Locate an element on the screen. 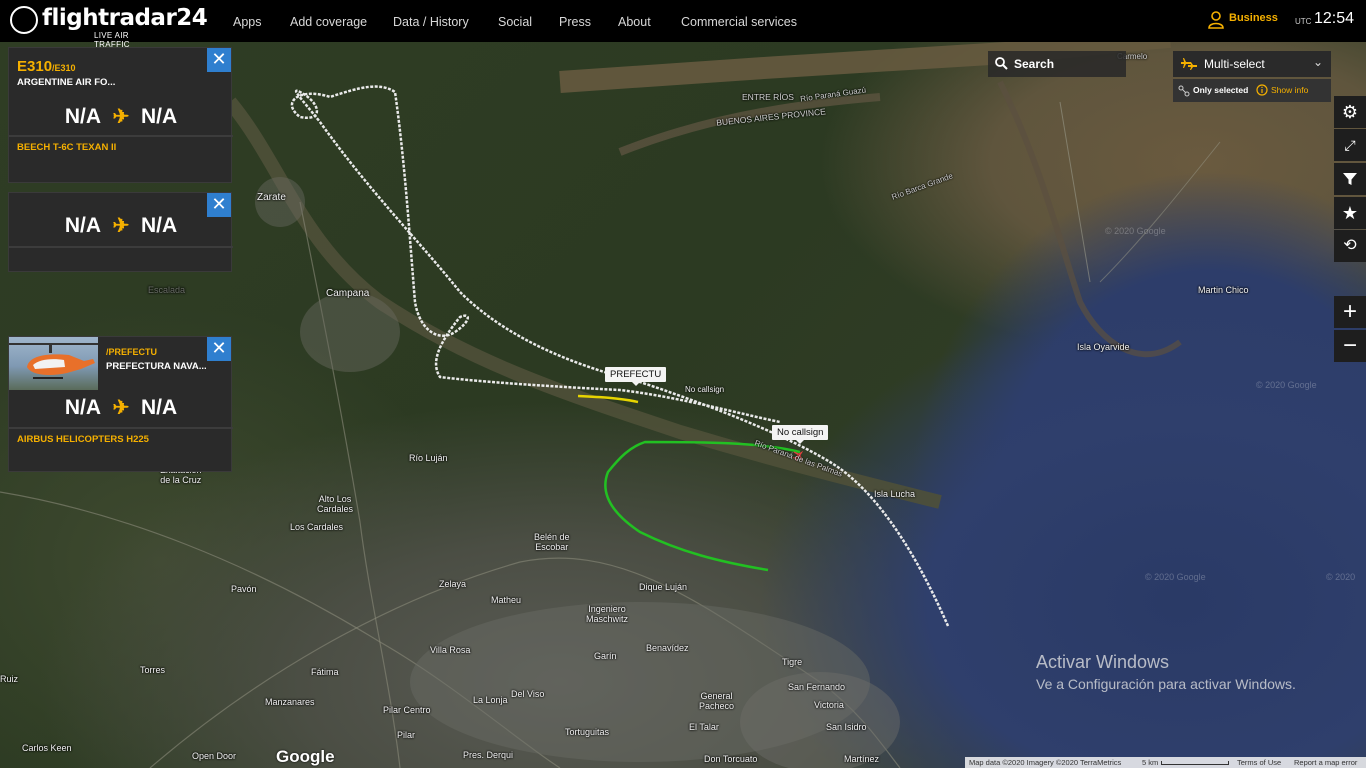  radar-logo-icon is located at coordinates (24, 20).